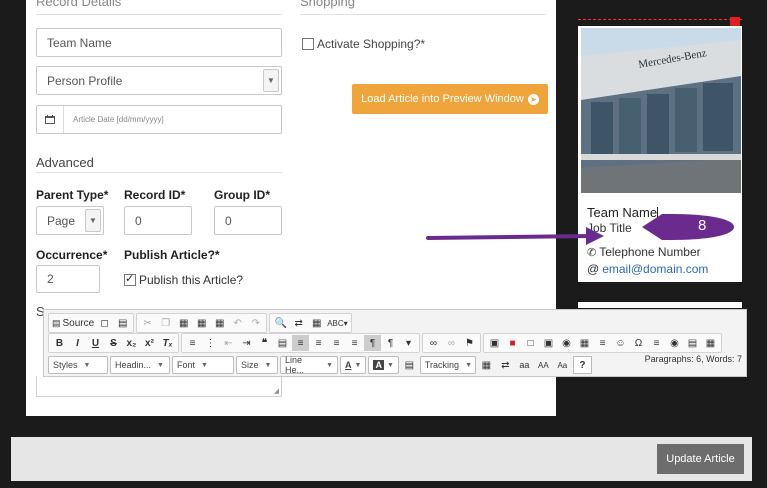 This screenshot has height=488, width=767. Describe the element at coordinates (363, 44) in the screenshot. I see `activate-shopping-checkbox: Activate Shopping?*` at that location.